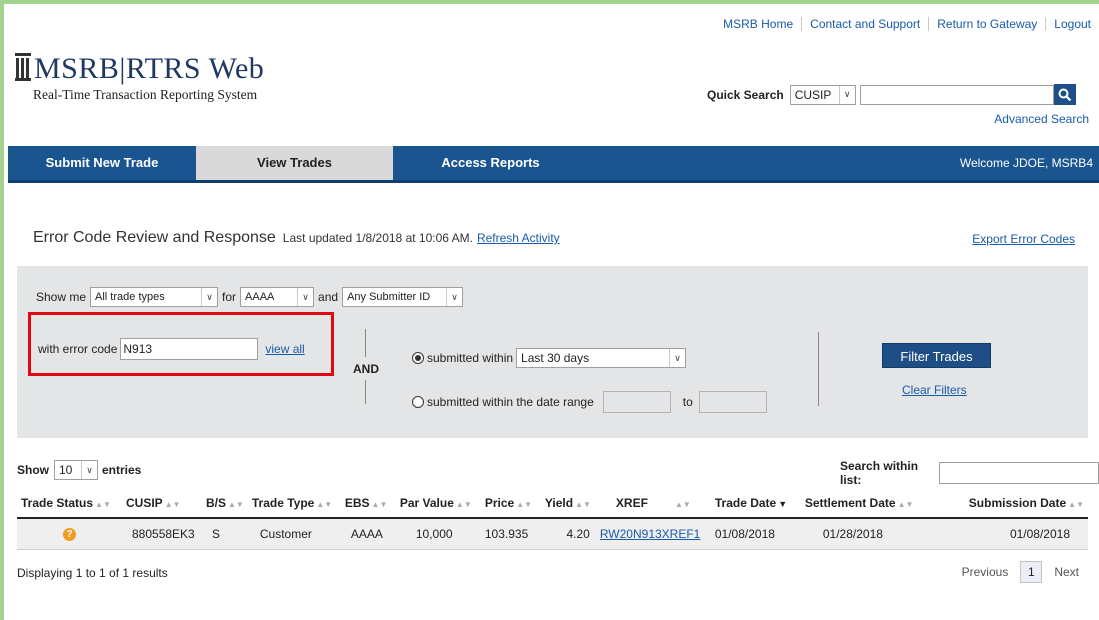 This screenshot has height=620, width=1099. I want to click on welcome-text: Welcome JDOE, MSRB4, so click(1026, 163).